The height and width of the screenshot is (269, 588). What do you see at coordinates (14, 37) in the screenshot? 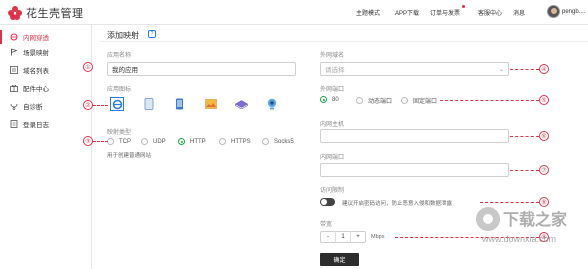
I see `network-icon` at bounding box center [14, 37].